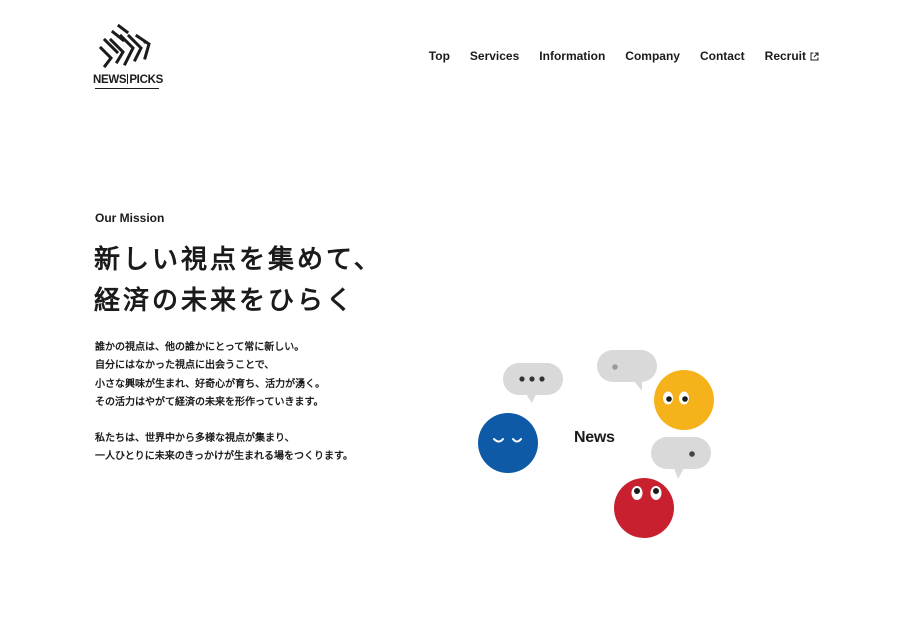 The height and width of the screenshot is (635, 915). What do you see at coordinates (195, 439) in the screenshot?
I see `body-line: 私たちは、世界中から多様な視点が集まり、` at bounding box center [195, 439].